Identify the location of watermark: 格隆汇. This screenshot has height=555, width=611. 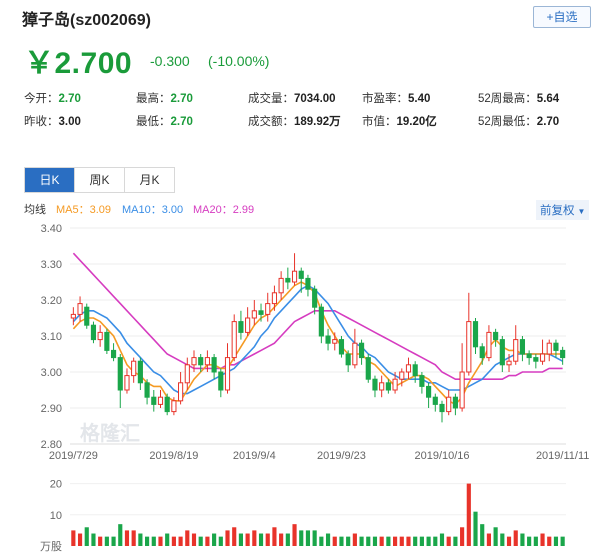
(110, 433).